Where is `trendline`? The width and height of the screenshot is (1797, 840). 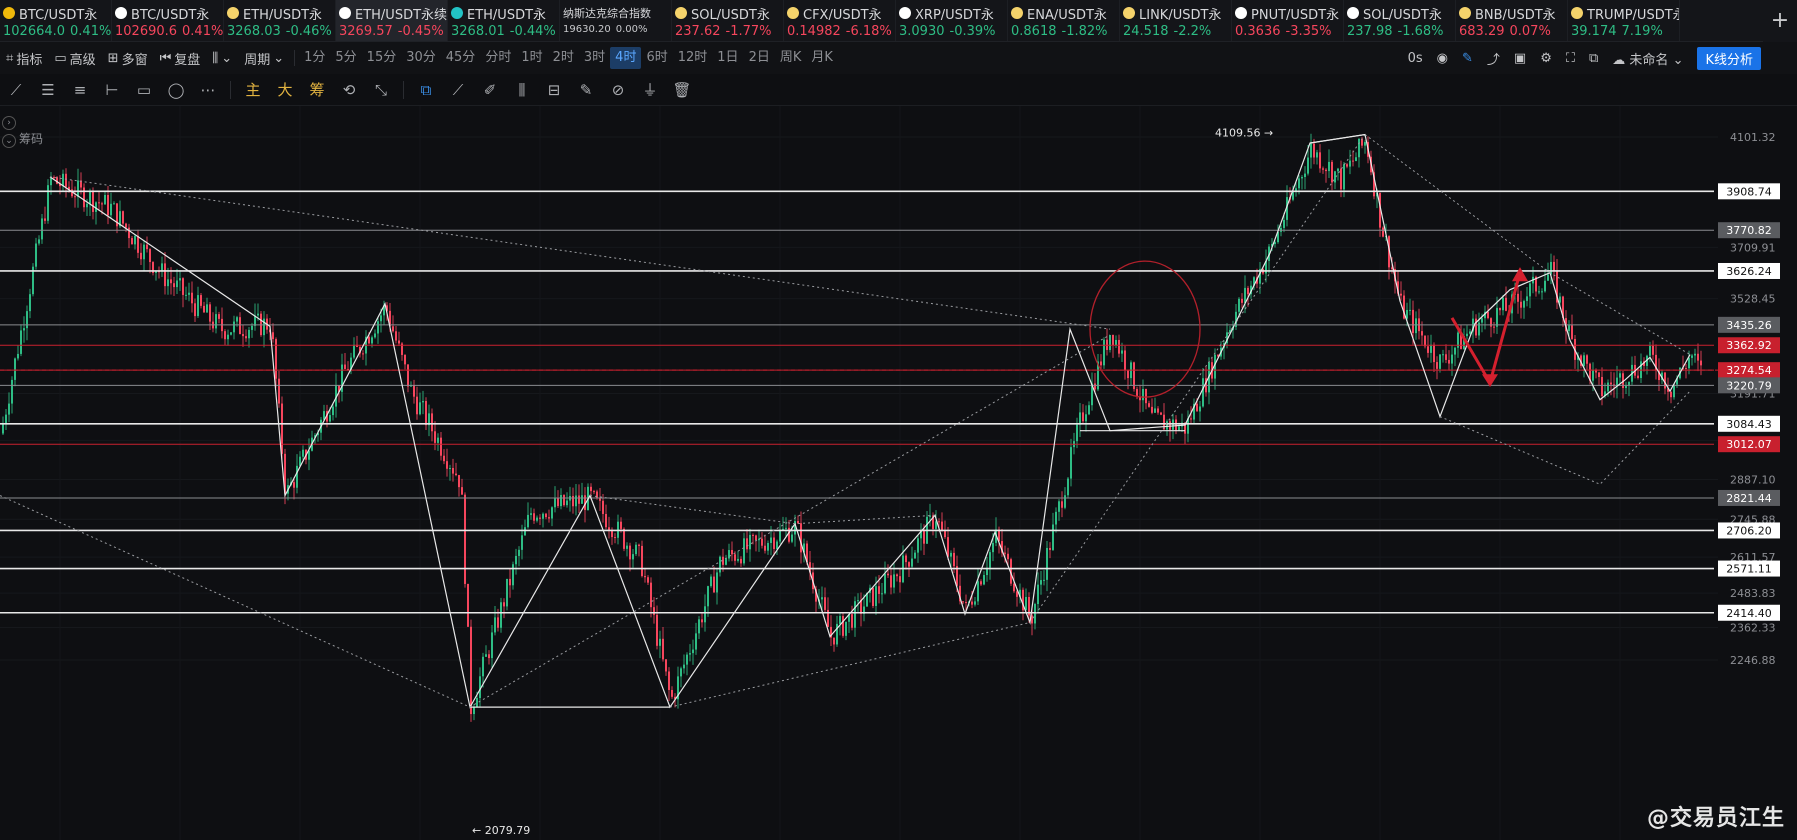
trendline is located at coordinates (1337, 138).